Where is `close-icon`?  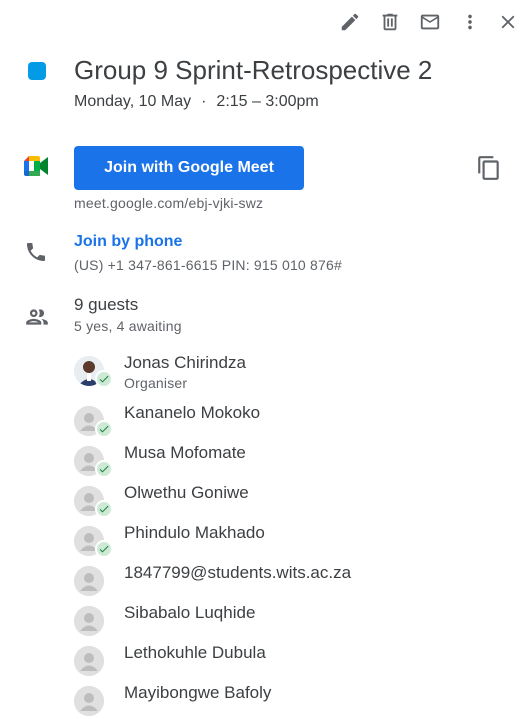 close-icon is located at coordinates (508, 22).